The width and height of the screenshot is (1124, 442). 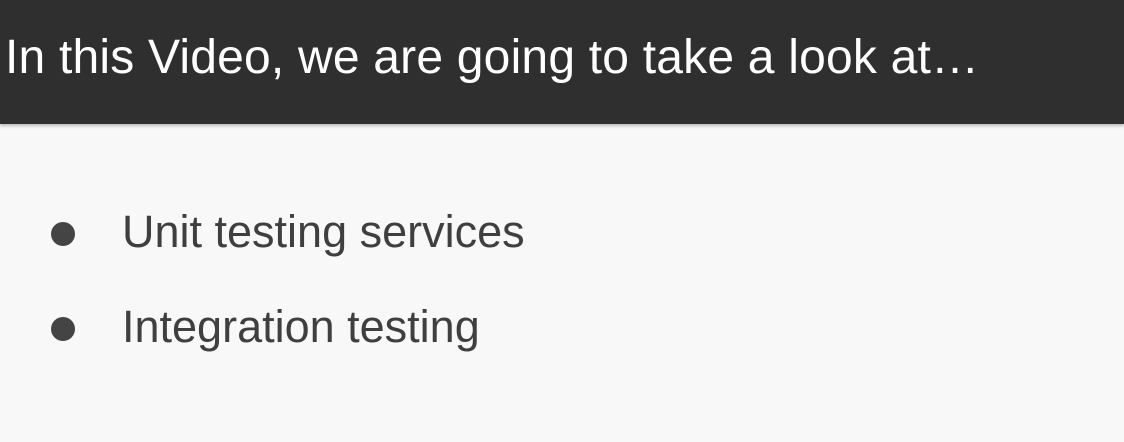 I want to click on bullet-item-unit-testing: Unit testing services, so click(x=350, y=232).